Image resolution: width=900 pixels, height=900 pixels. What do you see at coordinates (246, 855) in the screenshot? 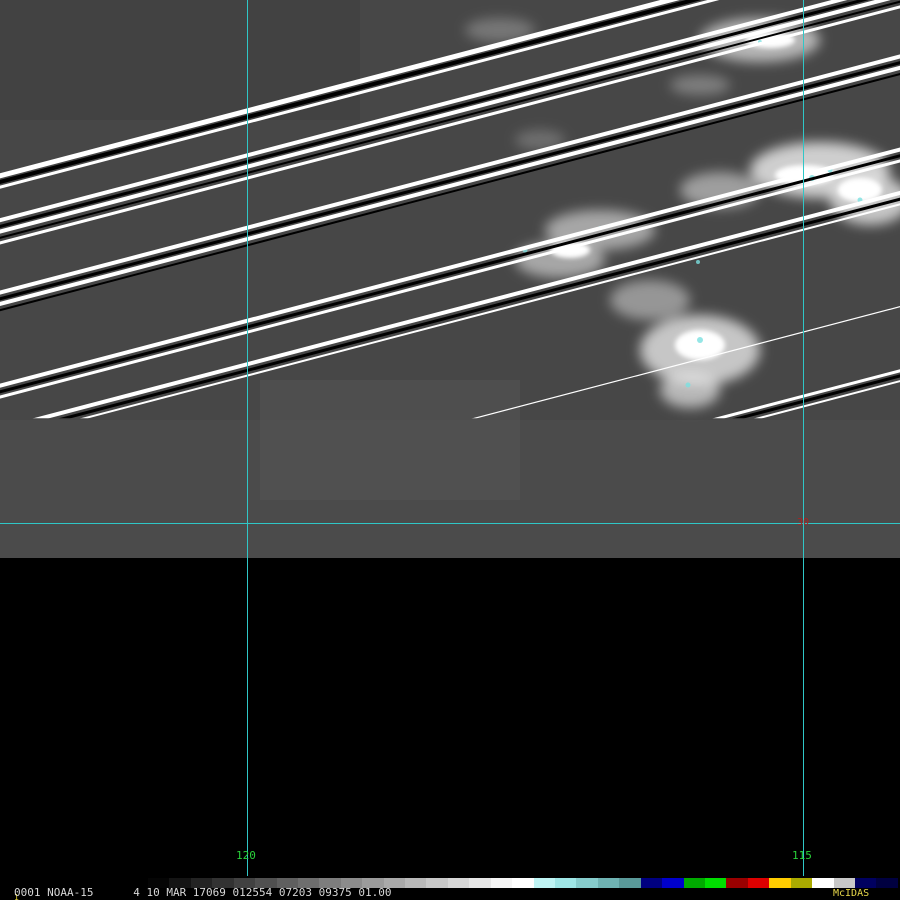
I see `longitude-label-120: 120` at bounding box center [246, 855].